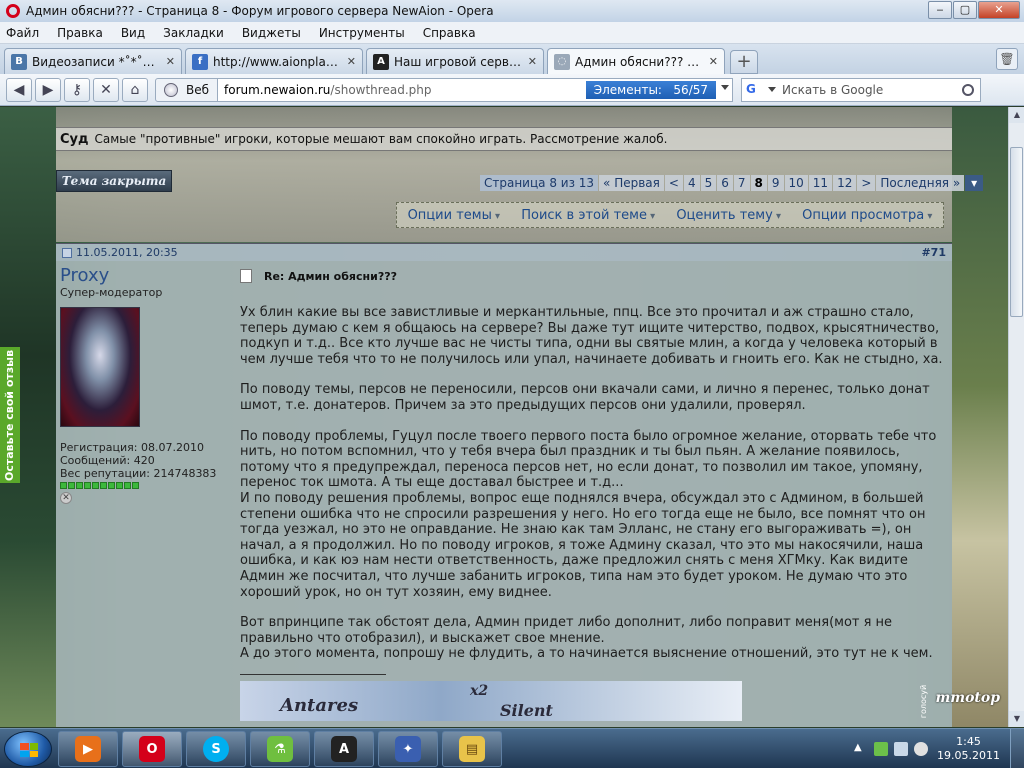  Describe the element at coordinates (974, 183) in the screenshot. I see `pager-goto-icon: ▾` at that location.